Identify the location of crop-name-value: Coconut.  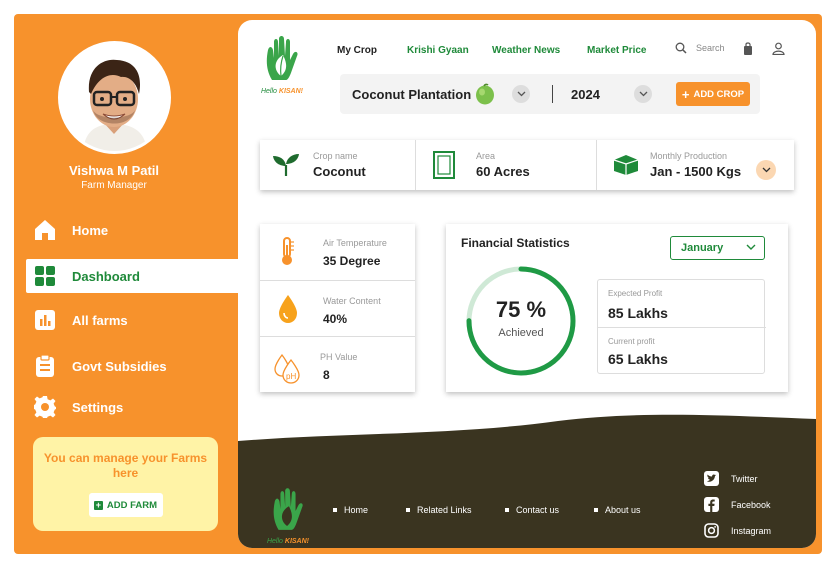
(339, 171).